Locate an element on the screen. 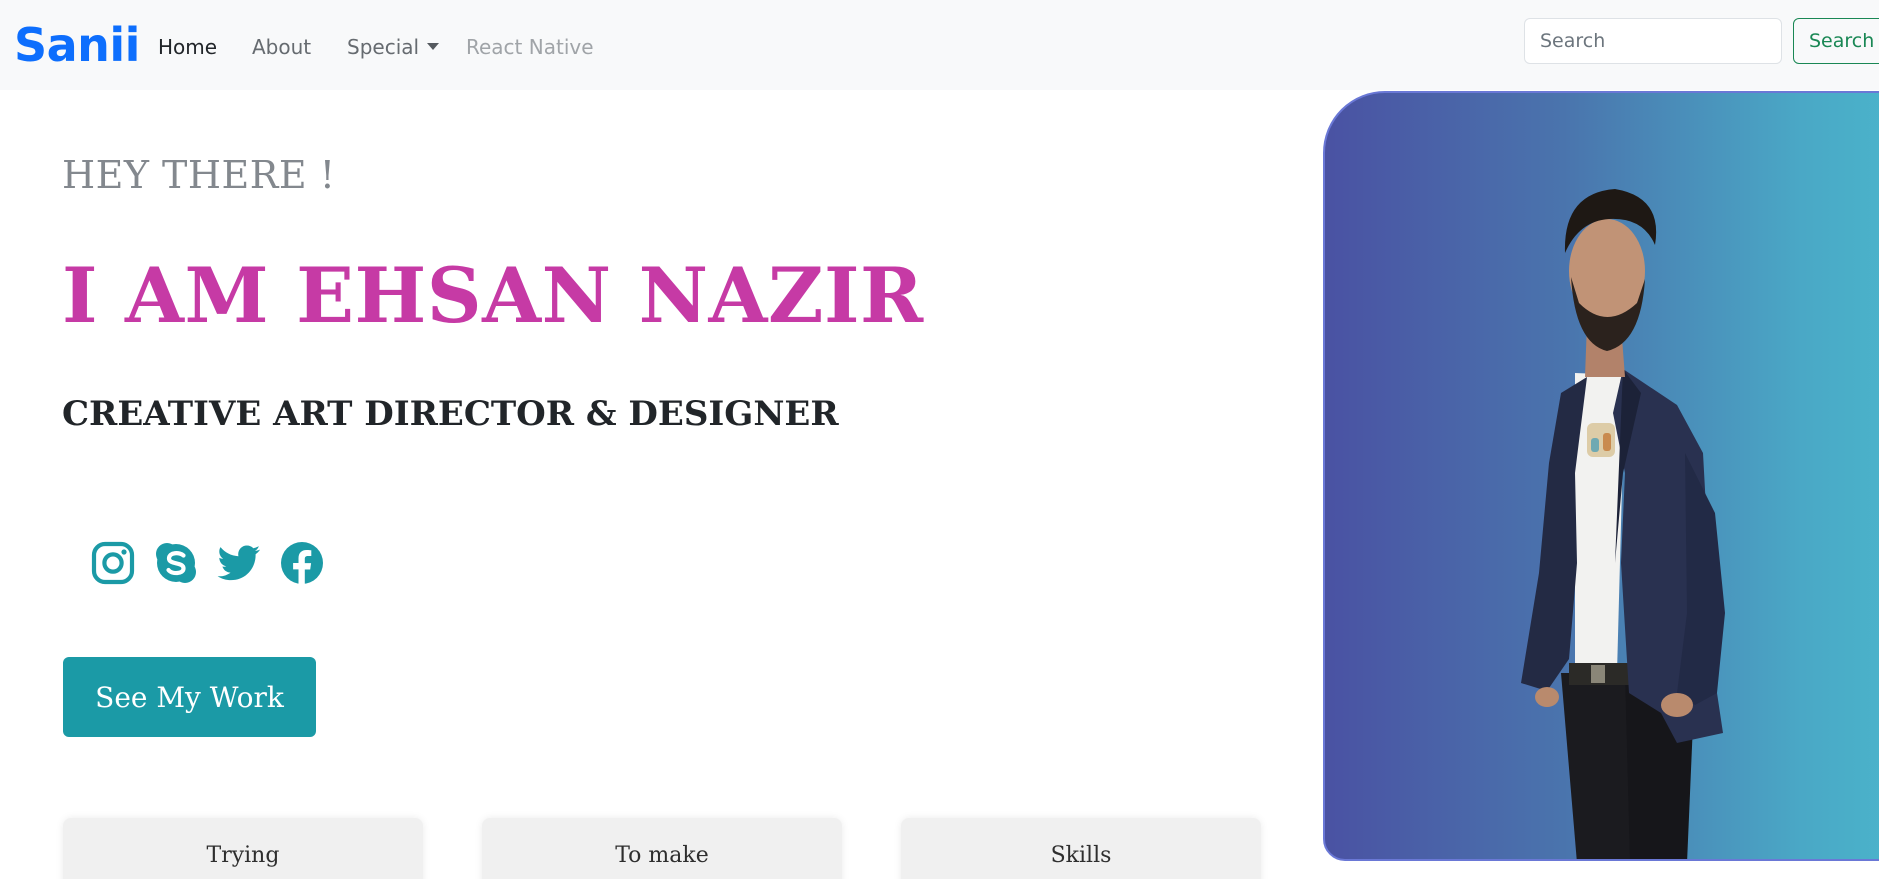  nav-home-link: Home is located at coordinates (187, 47).